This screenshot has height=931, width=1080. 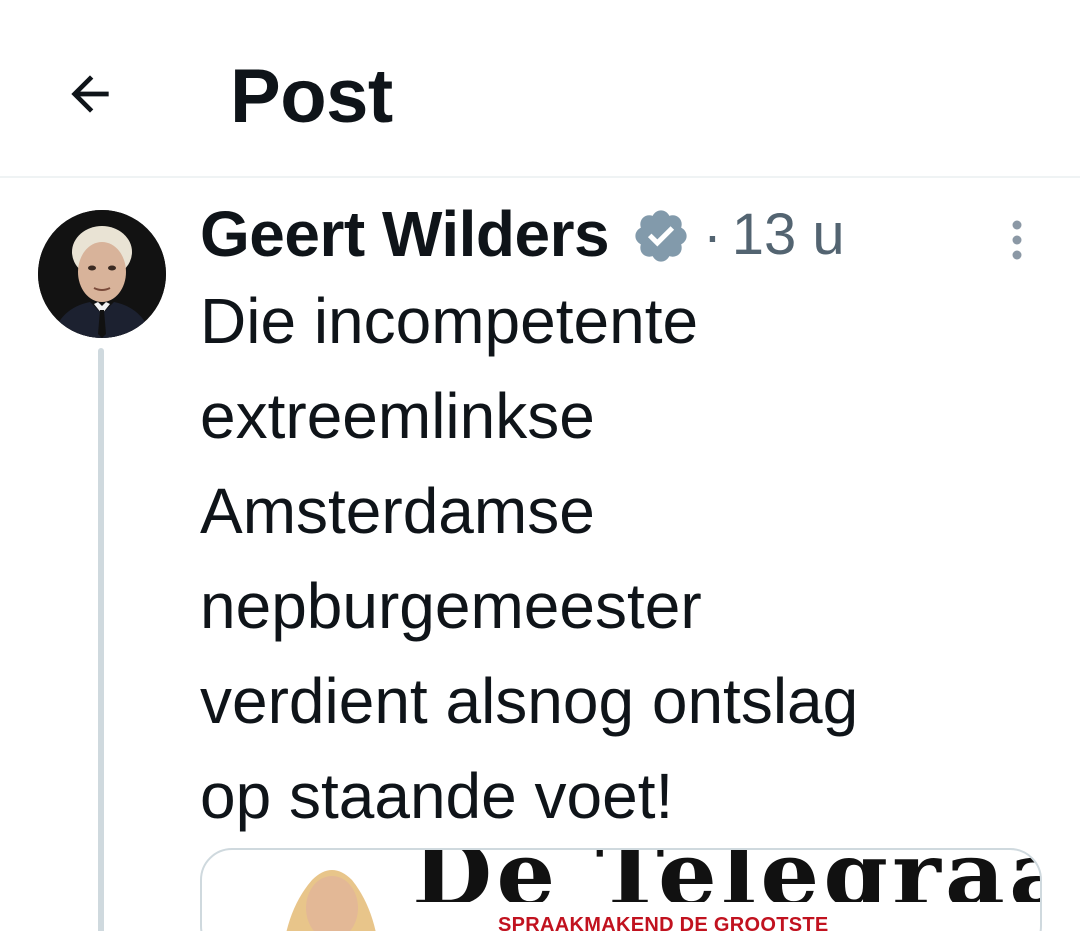 What do you see at coordinates (397, 416) in the screenshot?
I see `post-text-line: extreemlinkse` at bounding box center [397, 416].